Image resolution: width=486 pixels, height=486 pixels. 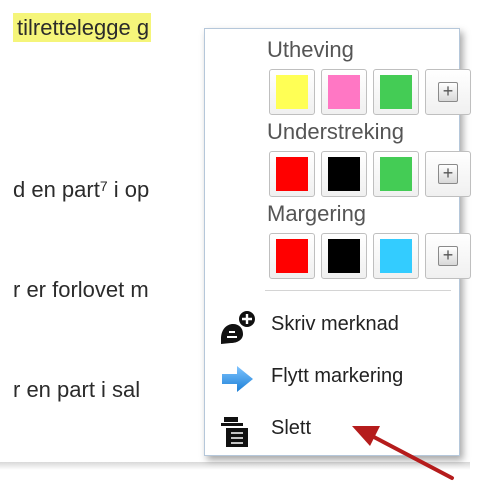 I want to click on underline-red-swatch, so click(x=292, y=174).